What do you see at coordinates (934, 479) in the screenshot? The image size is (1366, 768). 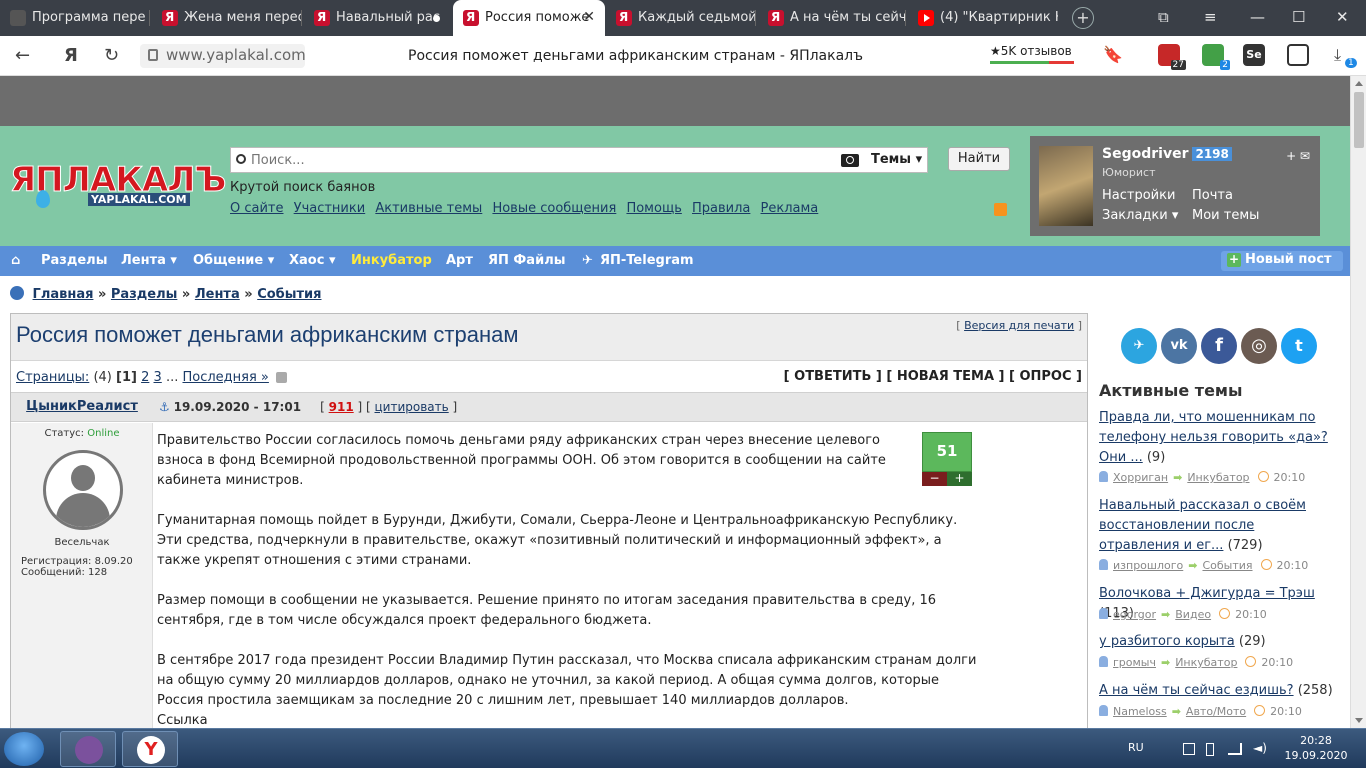 I see `rating-minus-button: −` at bounding box center [934, 479].